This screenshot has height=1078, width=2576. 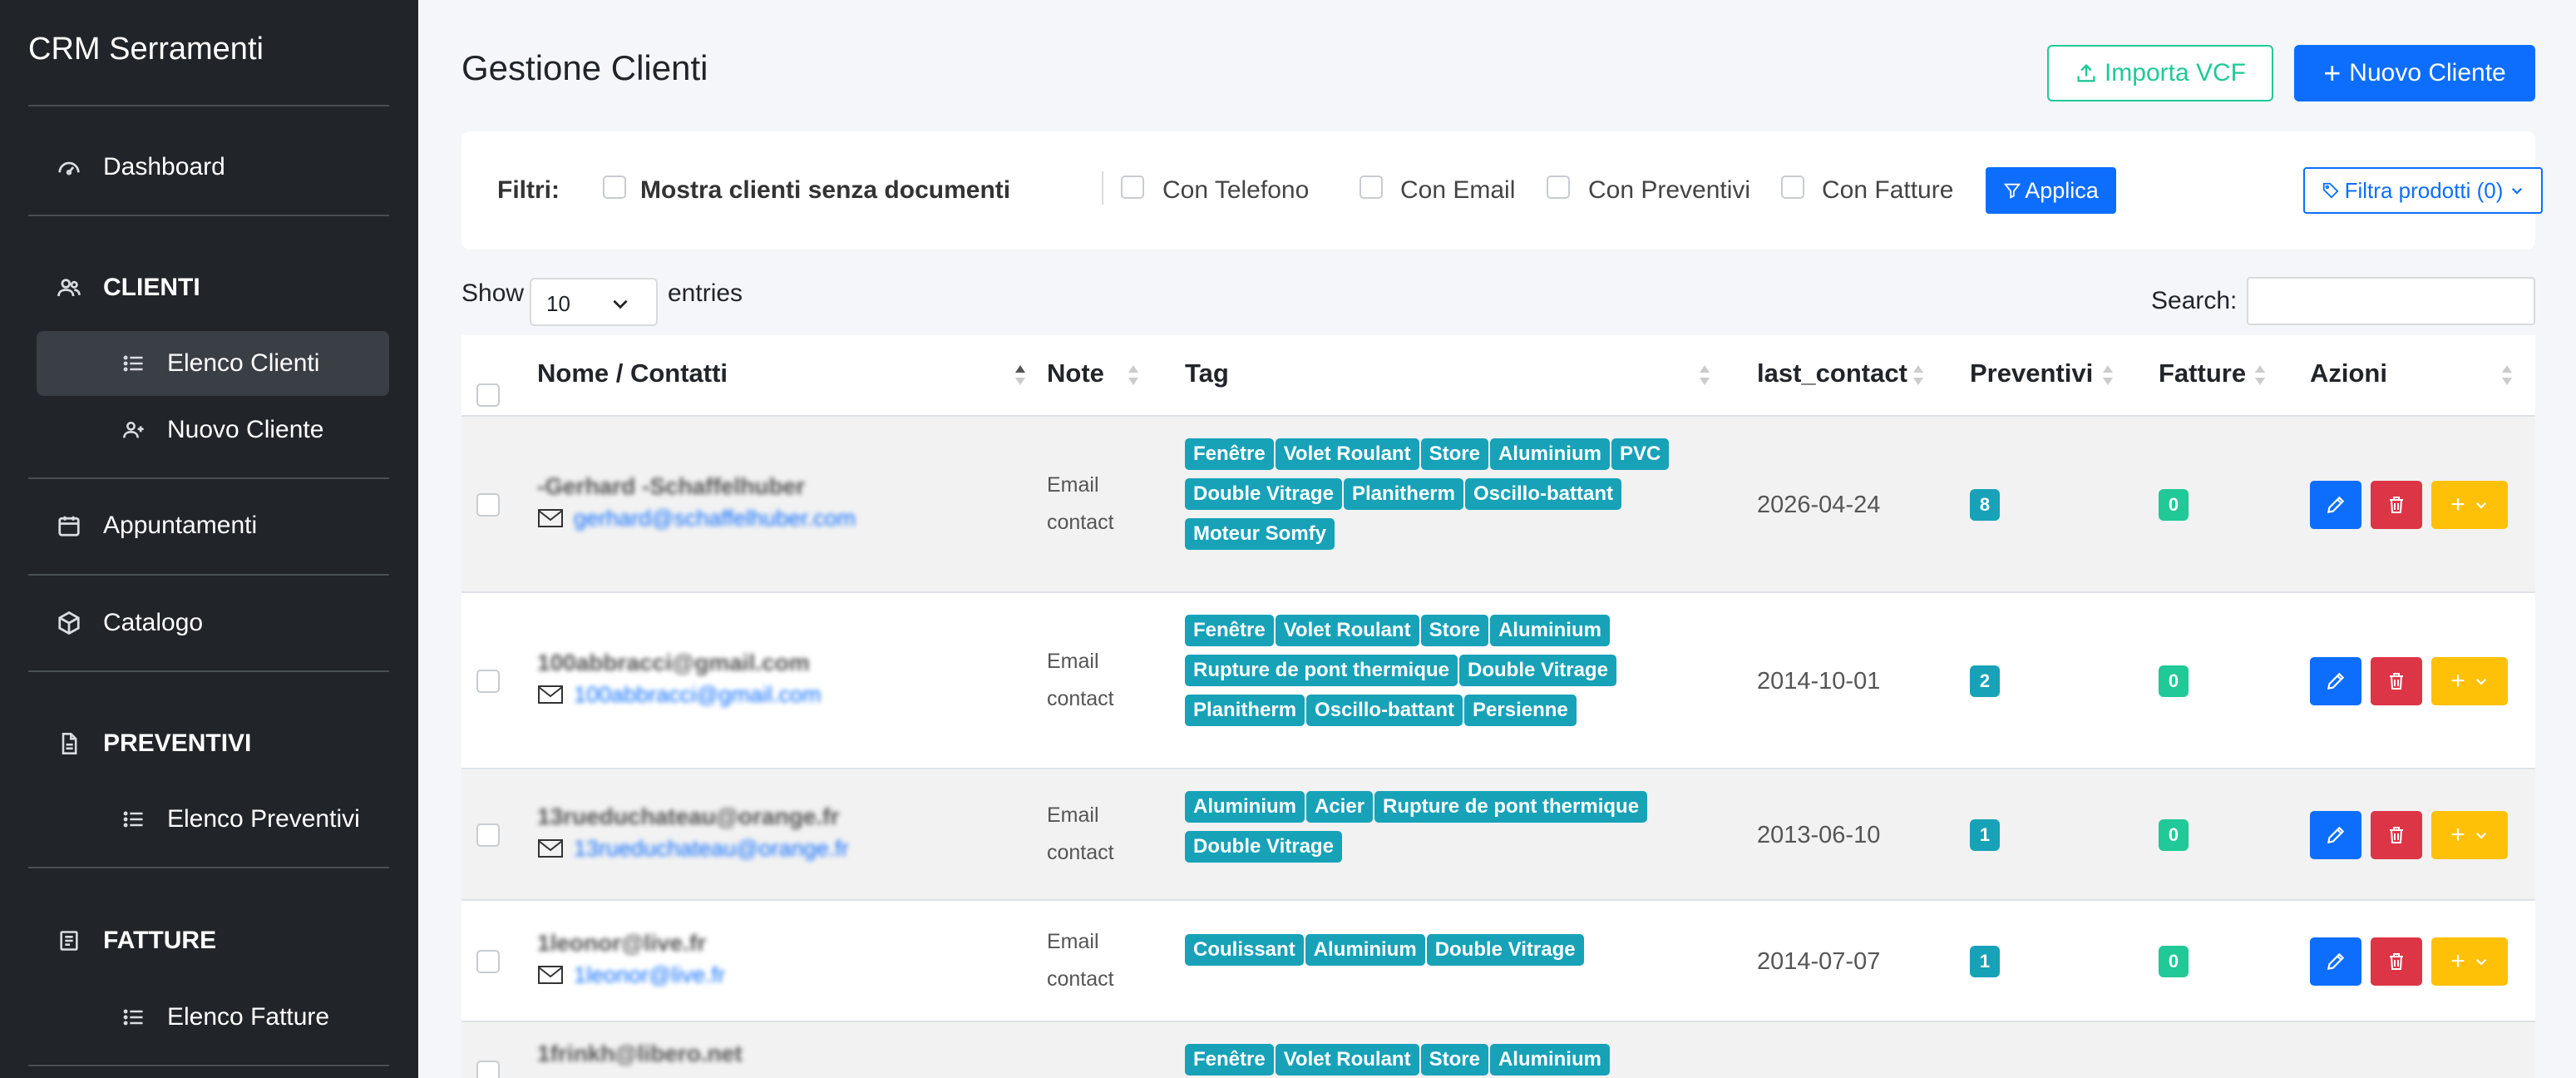 I want to click on column-header-name: Nome / Contatti, so click(x=632, y=374).